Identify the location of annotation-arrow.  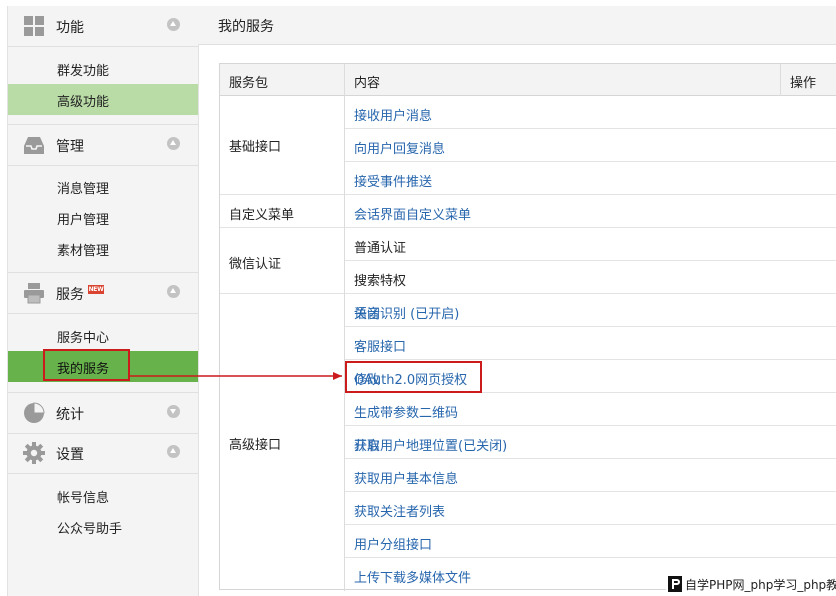
(236, 376).